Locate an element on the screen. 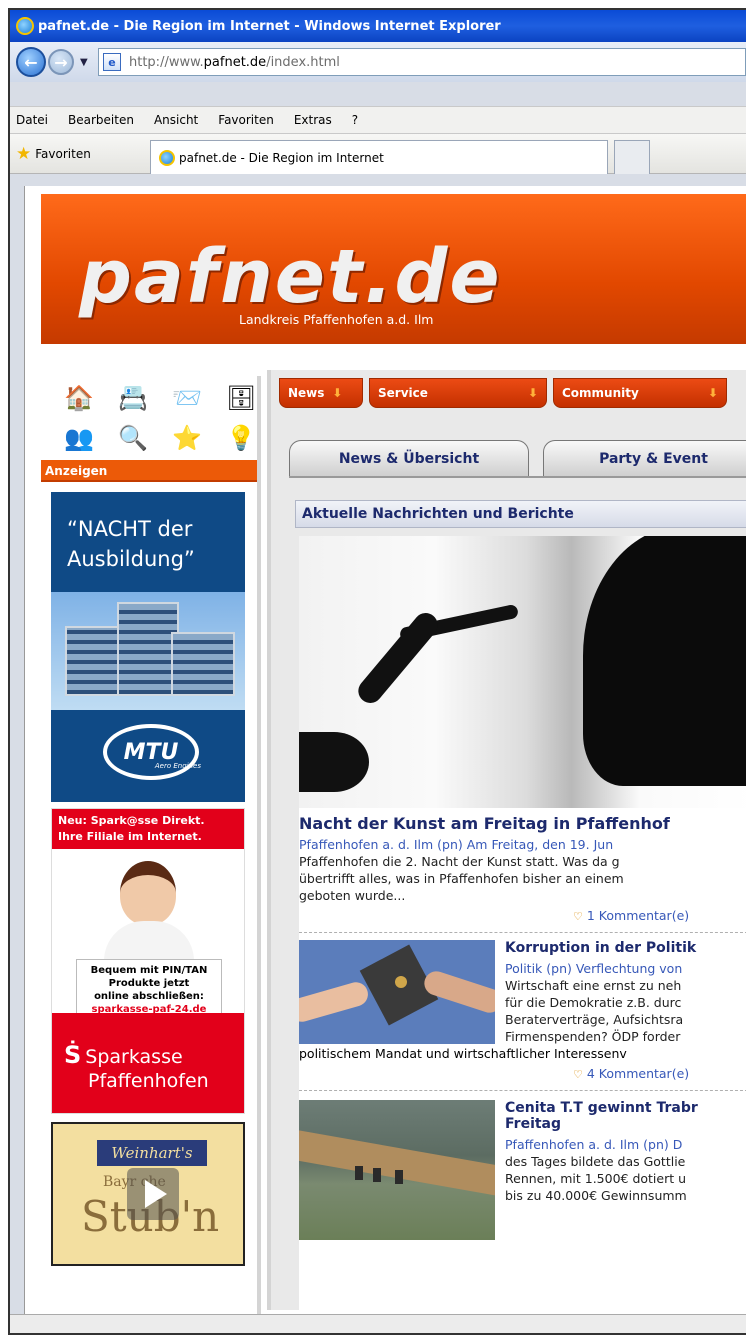  history-dropdown-icon: ▼ is located at coordinates (86, 62).